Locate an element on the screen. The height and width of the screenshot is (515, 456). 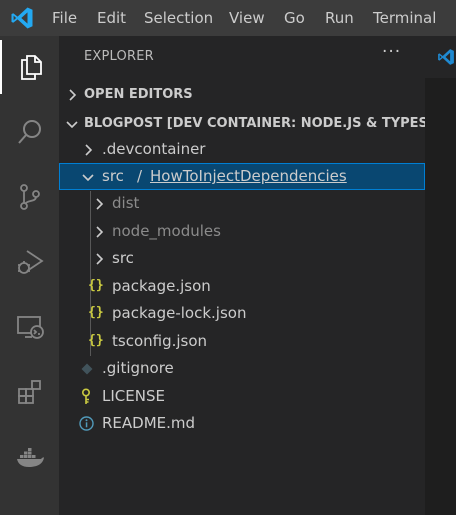
tree-item-label: dist is located at coordinates (126, 203).